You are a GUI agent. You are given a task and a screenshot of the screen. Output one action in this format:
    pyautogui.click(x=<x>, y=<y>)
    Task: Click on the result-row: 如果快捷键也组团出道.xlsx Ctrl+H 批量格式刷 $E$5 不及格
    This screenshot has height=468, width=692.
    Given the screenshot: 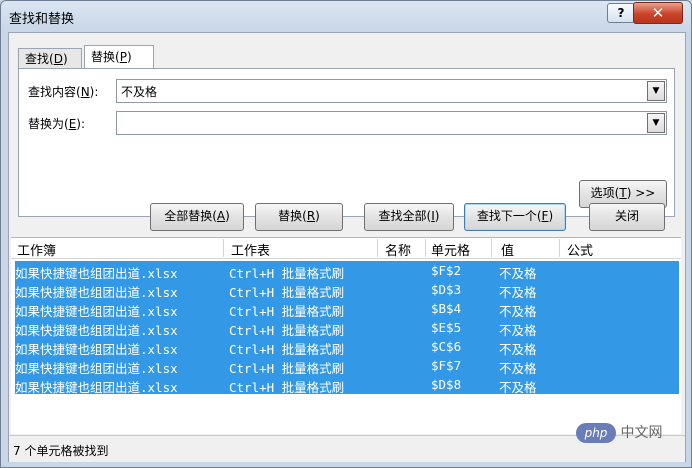 What is the action you would take?
    pyautogui.click(x=347, y=328)
    